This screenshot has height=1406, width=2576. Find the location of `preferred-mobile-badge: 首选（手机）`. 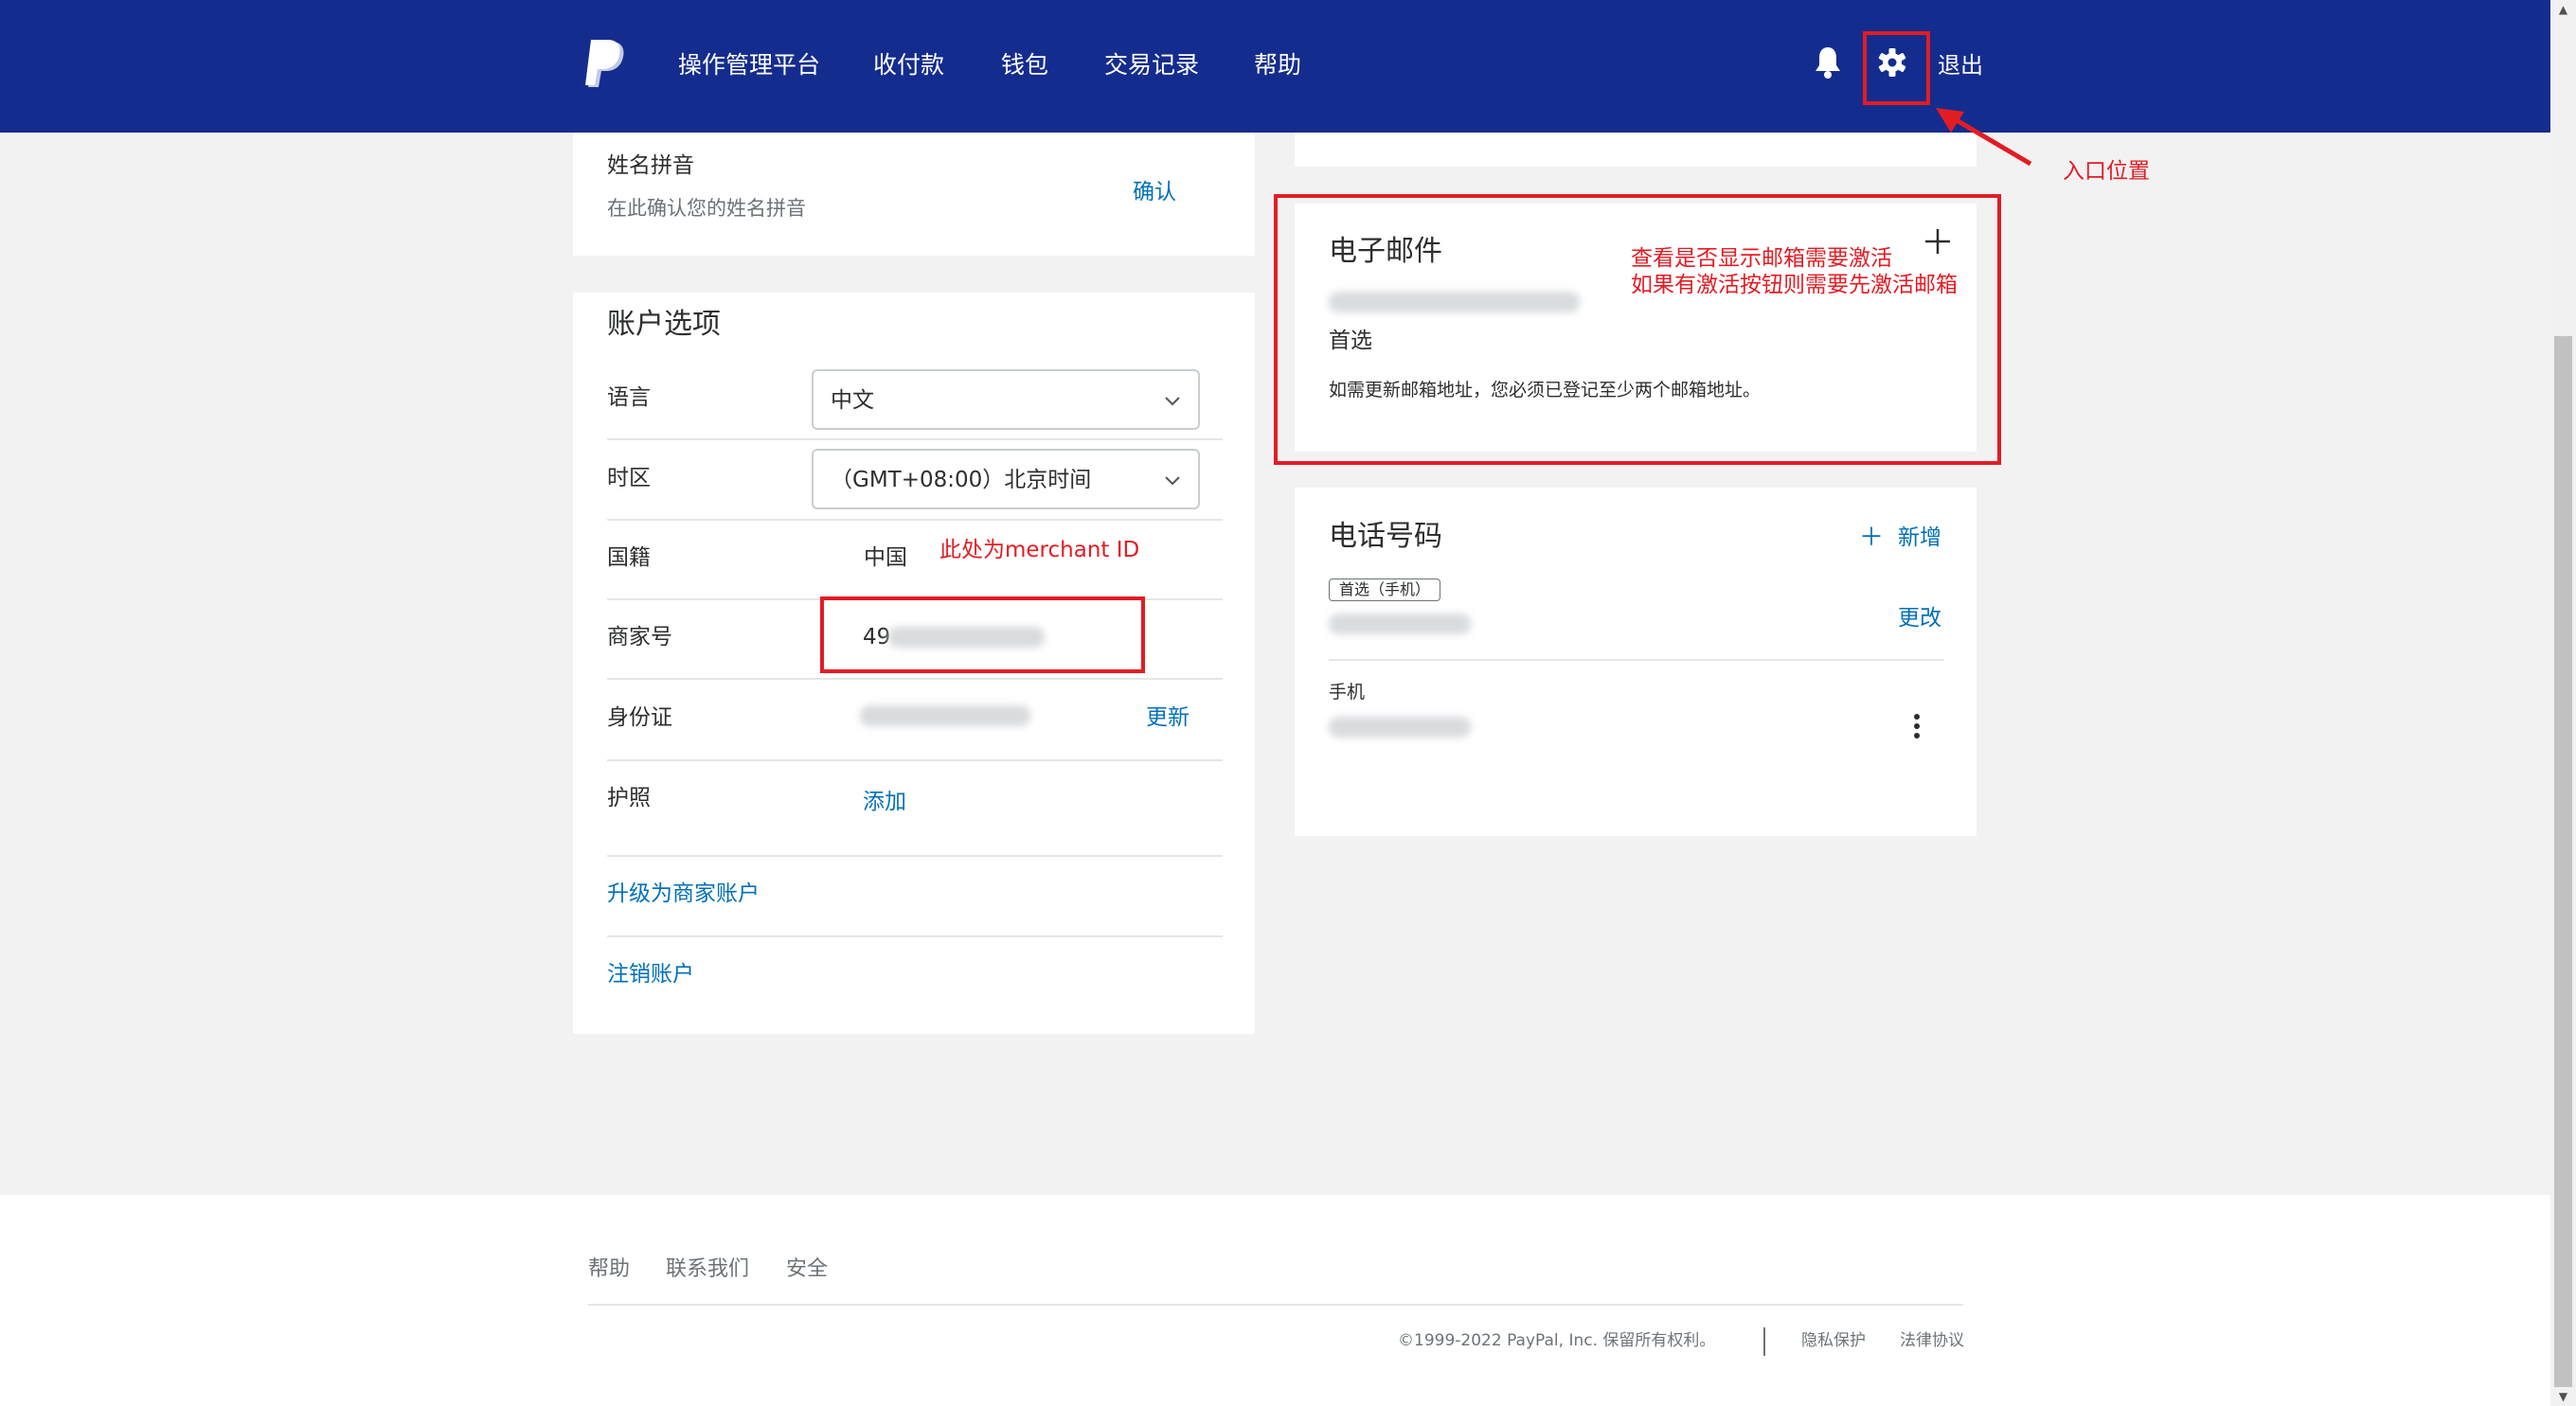

preferred-mobile-badge: 首选（手机） is located at coordinates (1385, 589).